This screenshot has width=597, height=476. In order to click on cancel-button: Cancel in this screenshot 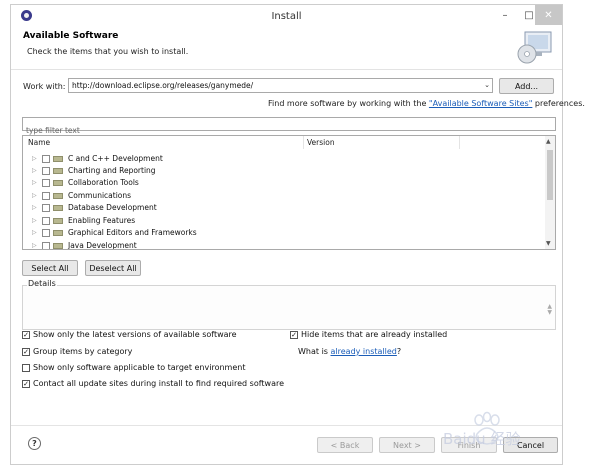, I will do `click(530, 445)`.